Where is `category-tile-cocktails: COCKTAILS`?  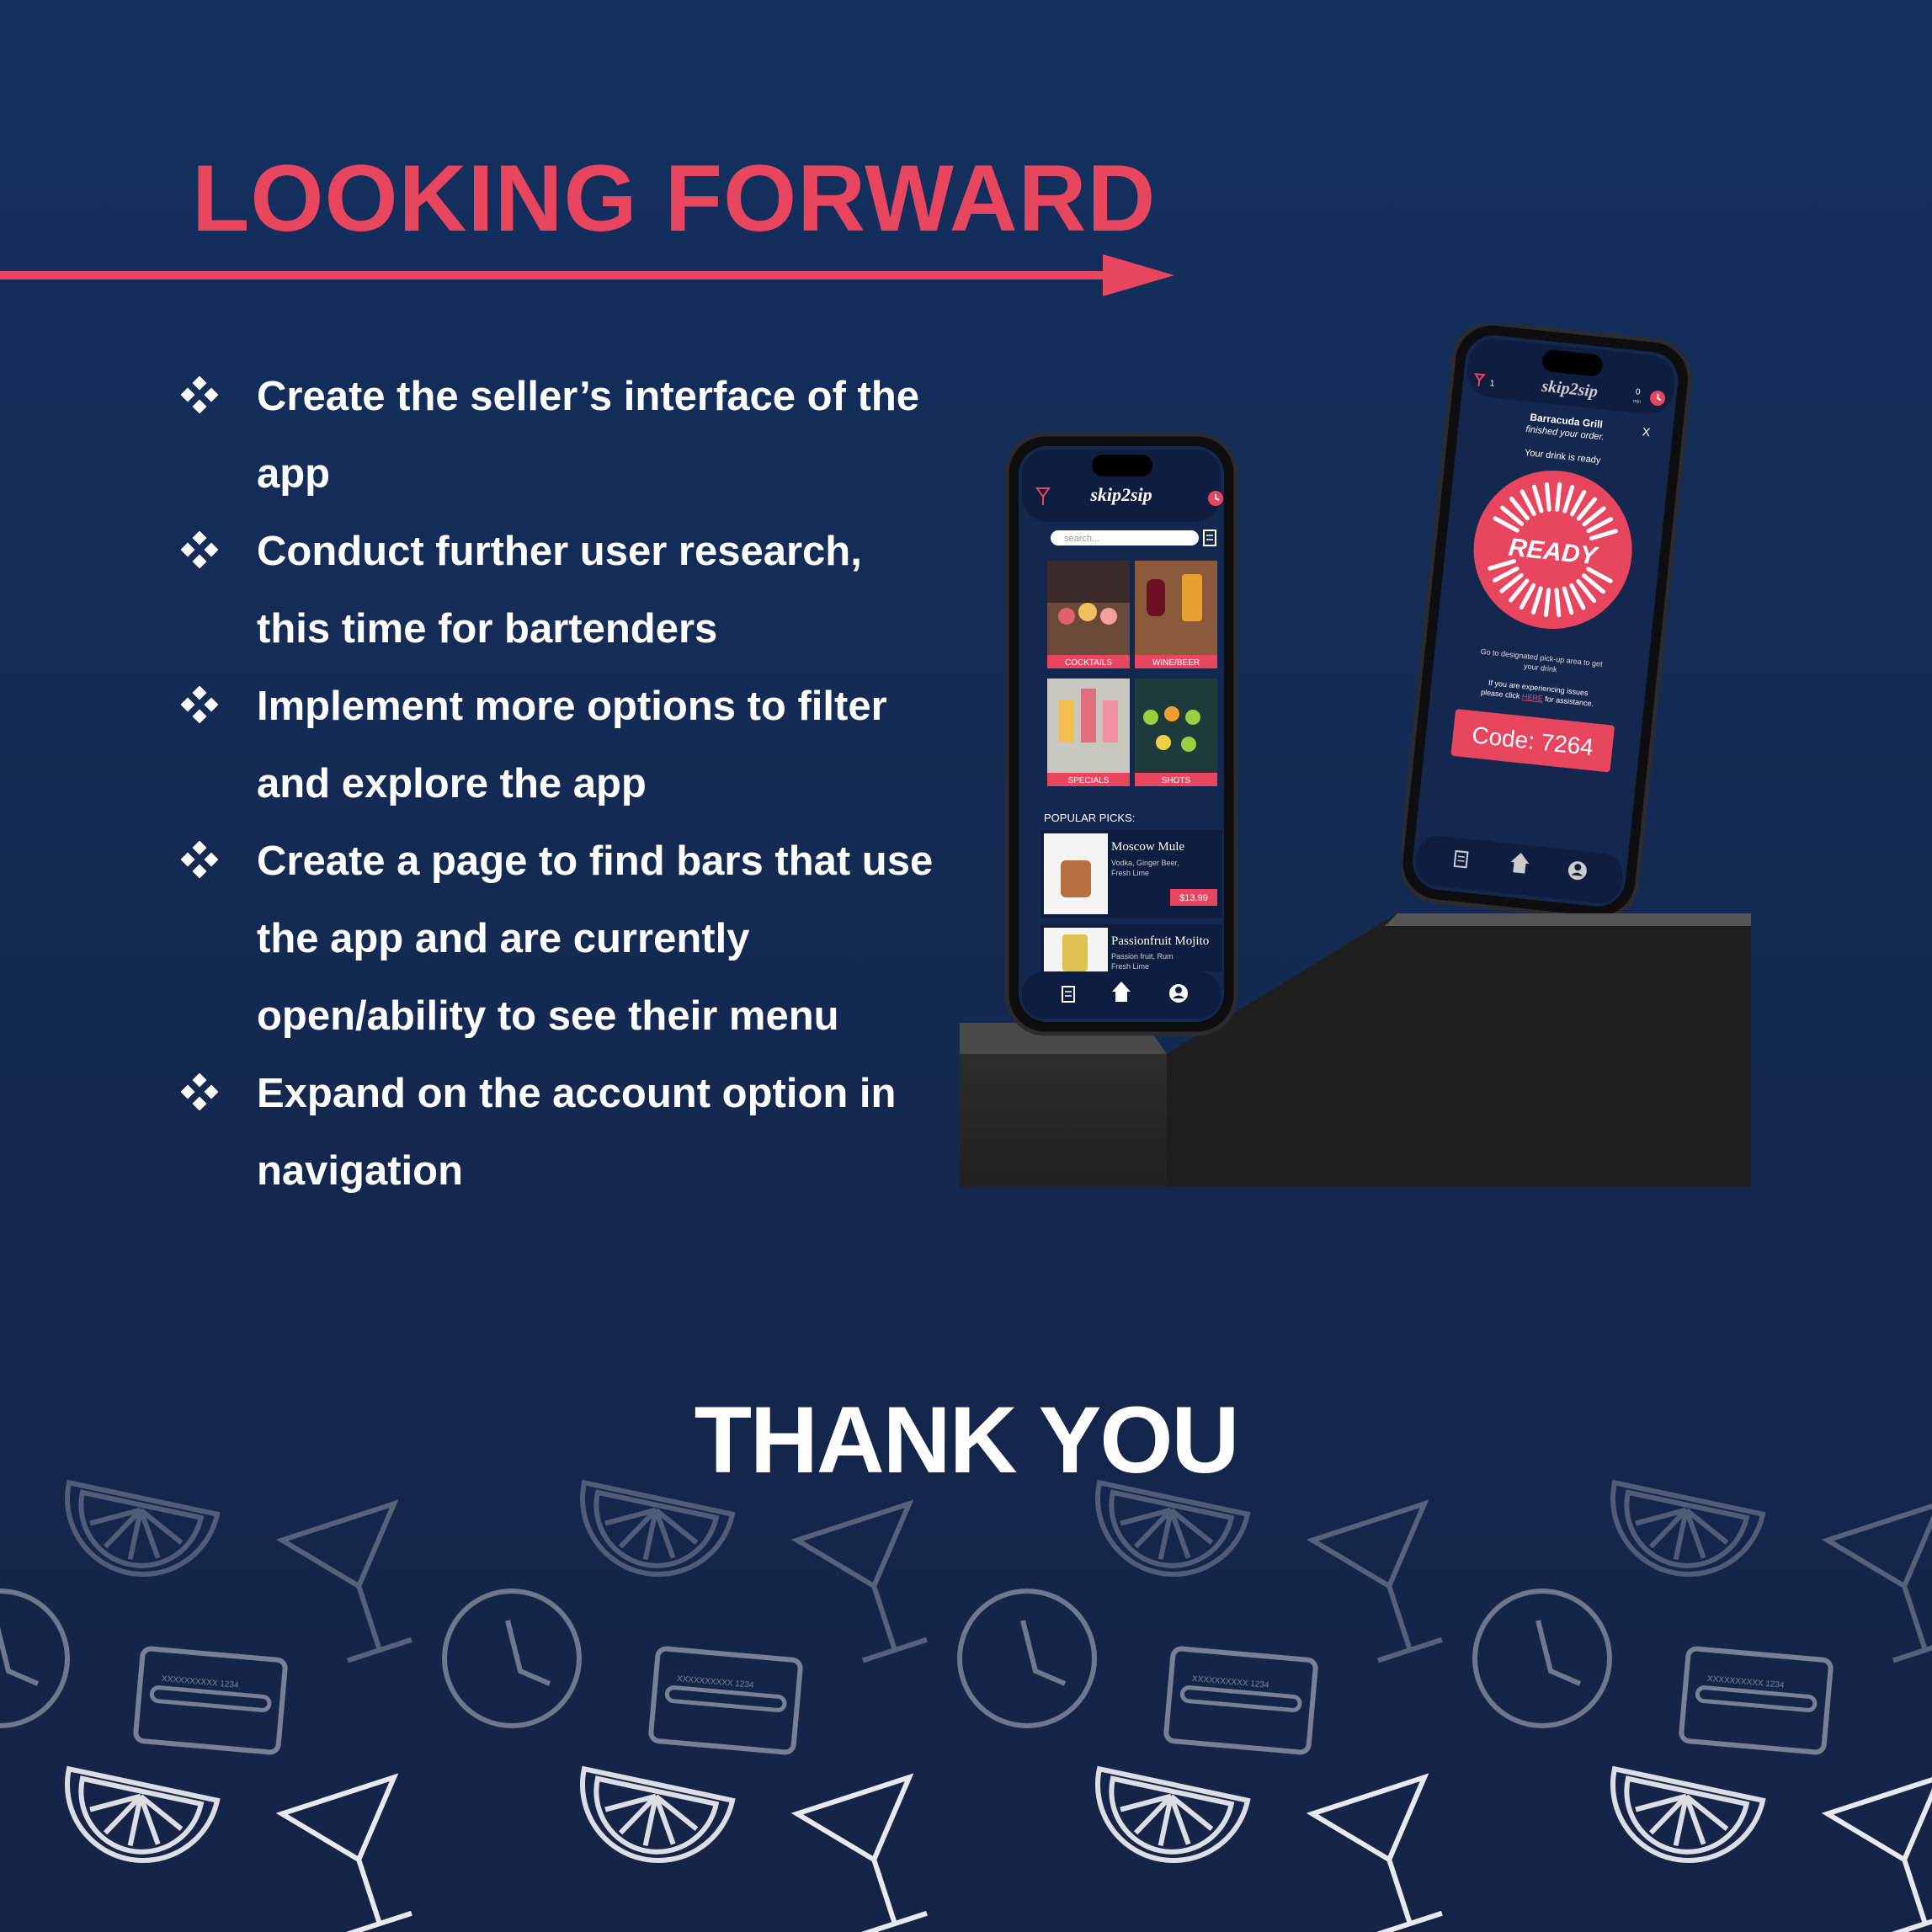 category-tile-cocktails: COCKTAILS is located at coordinates (1089, 615).